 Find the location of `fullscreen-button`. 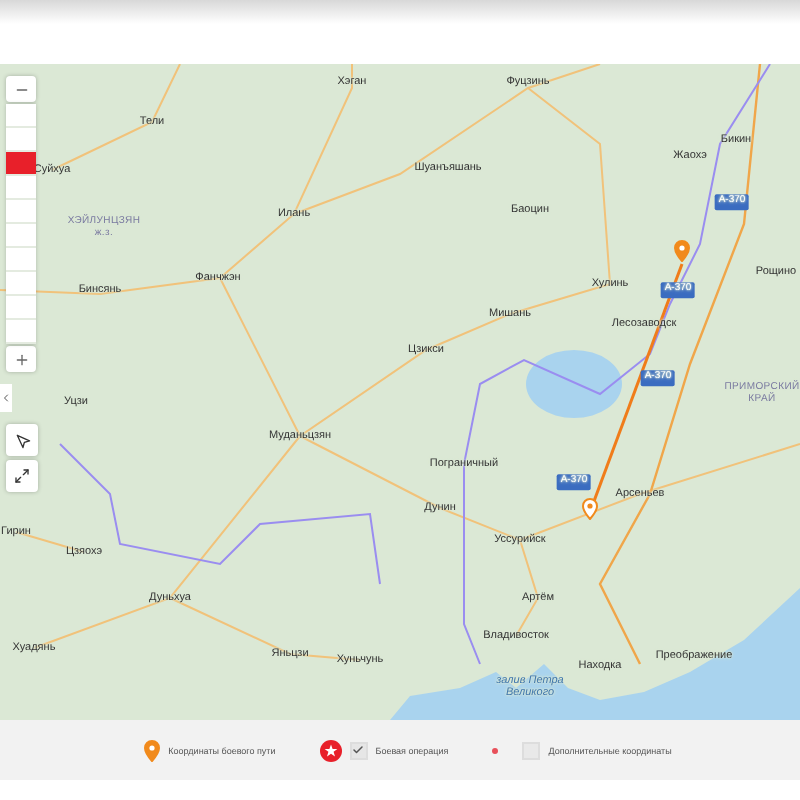

fullscreen-button is located at coordinates (22, 476).